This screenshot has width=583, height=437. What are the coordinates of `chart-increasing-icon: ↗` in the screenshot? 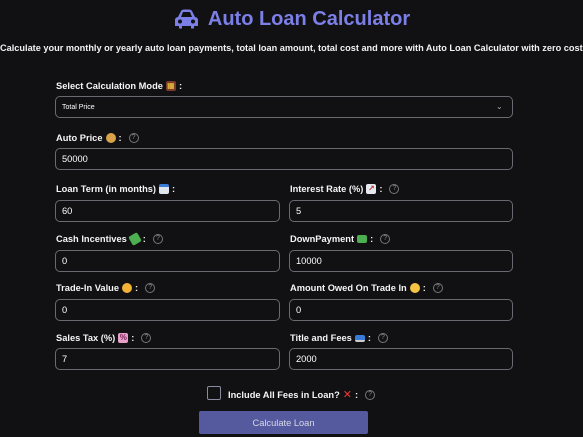 It's located at (371, 189).